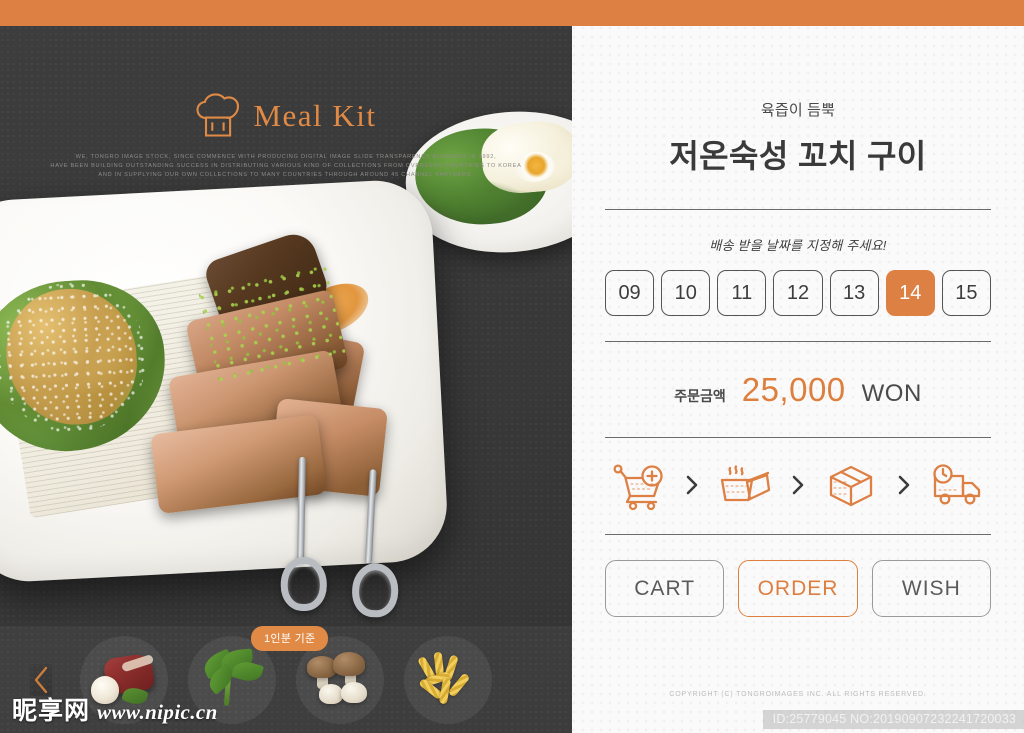 The height and width of the screenshot is (733, 1024). What do you see at coordinates (893, 719) in the screenshot?
I see `id-watermark: ID:25779045 NO:20190907232241720033` at bounding box center [893, 719].